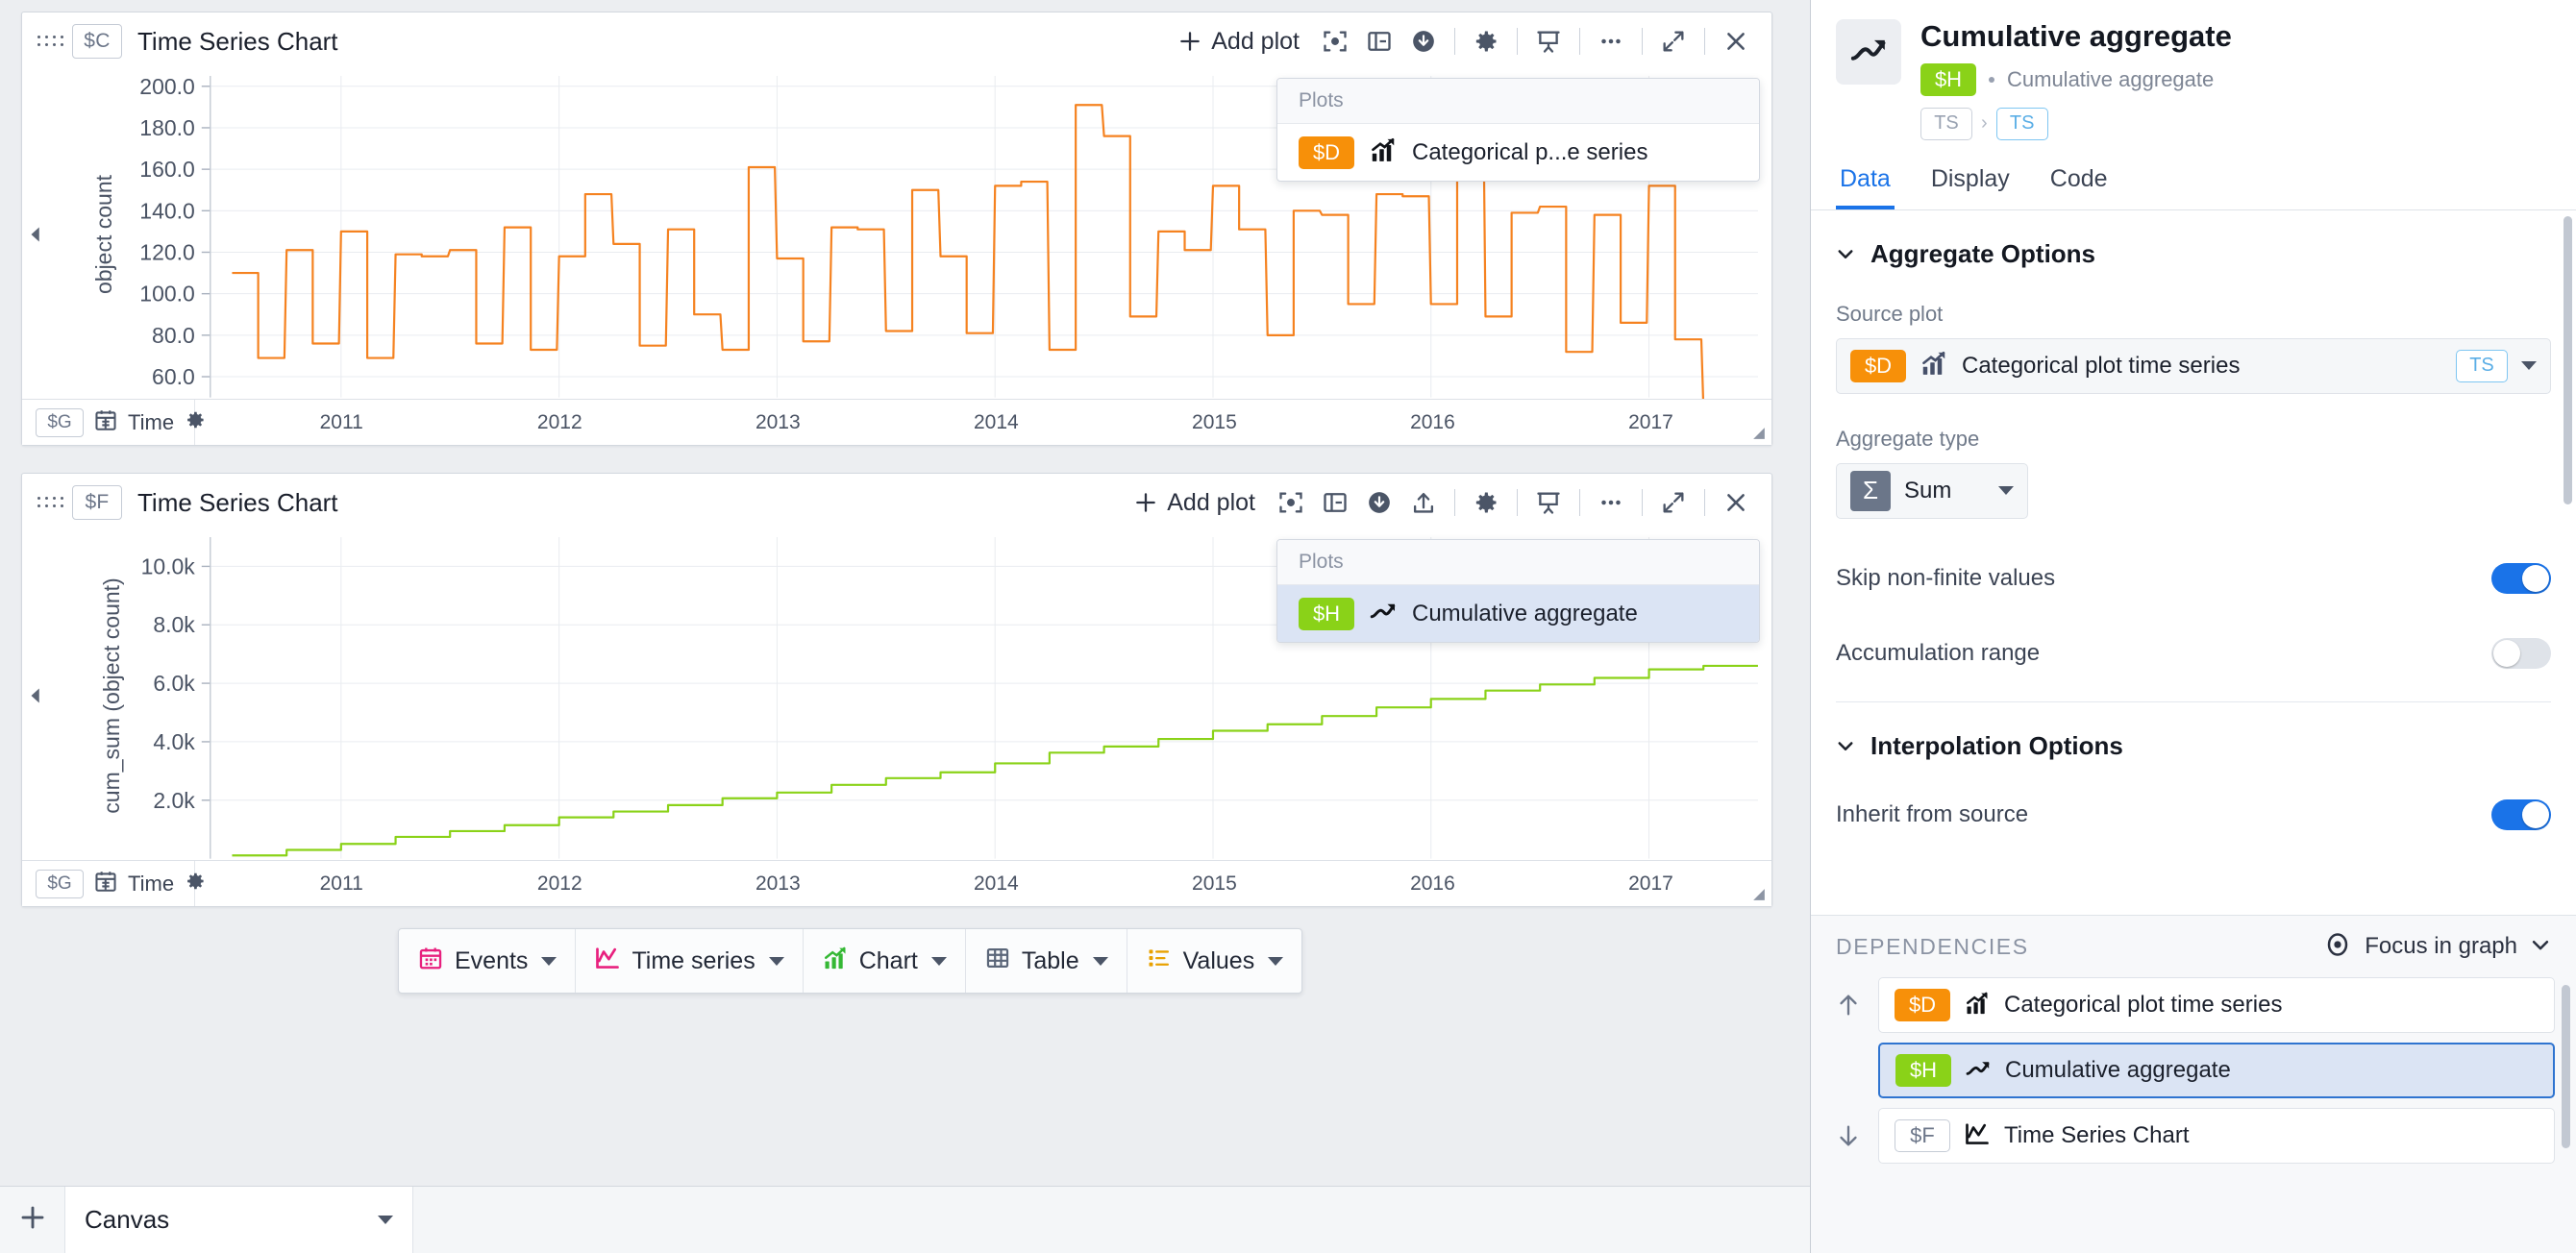 The height and width of the screenshot is (1253, 2576). I want to click on widget-button-table: Table, so click(1046, 961).